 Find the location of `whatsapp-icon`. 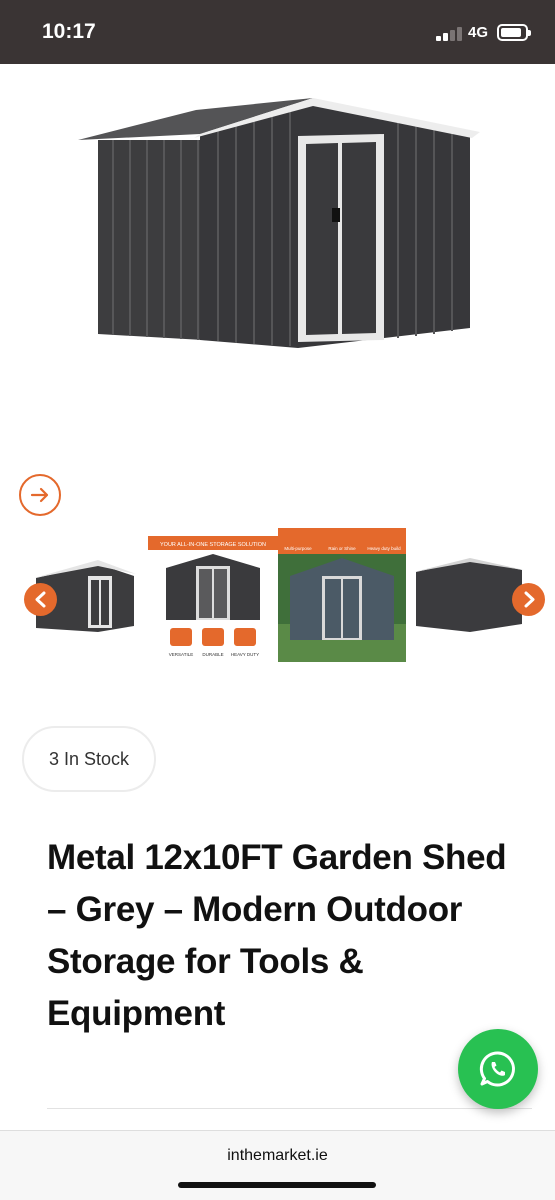

whatsapp-icon is located at coordinates (497, 1069).